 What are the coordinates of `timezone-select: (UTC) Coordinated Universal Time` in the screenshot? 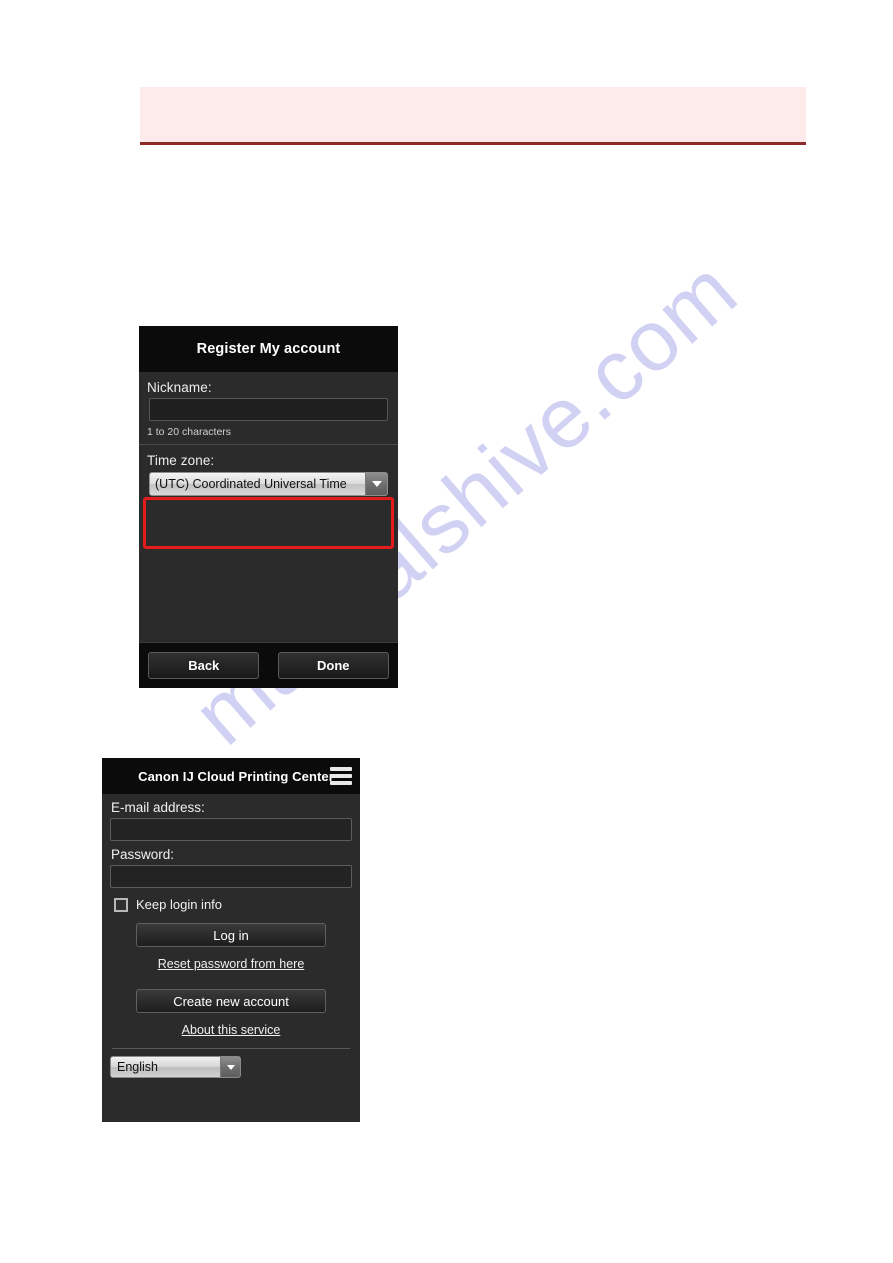 It's located at (268, 484).